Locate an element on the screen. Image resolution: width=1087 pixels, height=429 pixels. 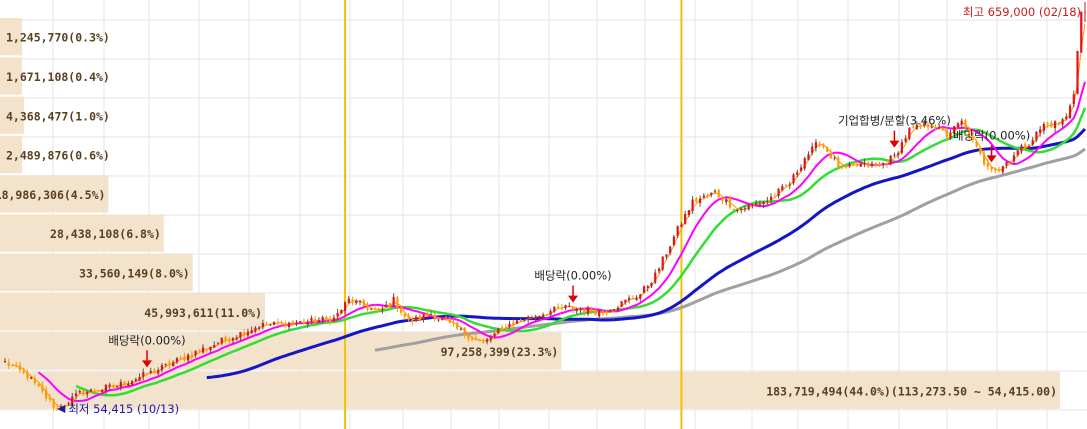
volume-label-8: 97,258,399(23.3%) is located at coordinates (500, 352).